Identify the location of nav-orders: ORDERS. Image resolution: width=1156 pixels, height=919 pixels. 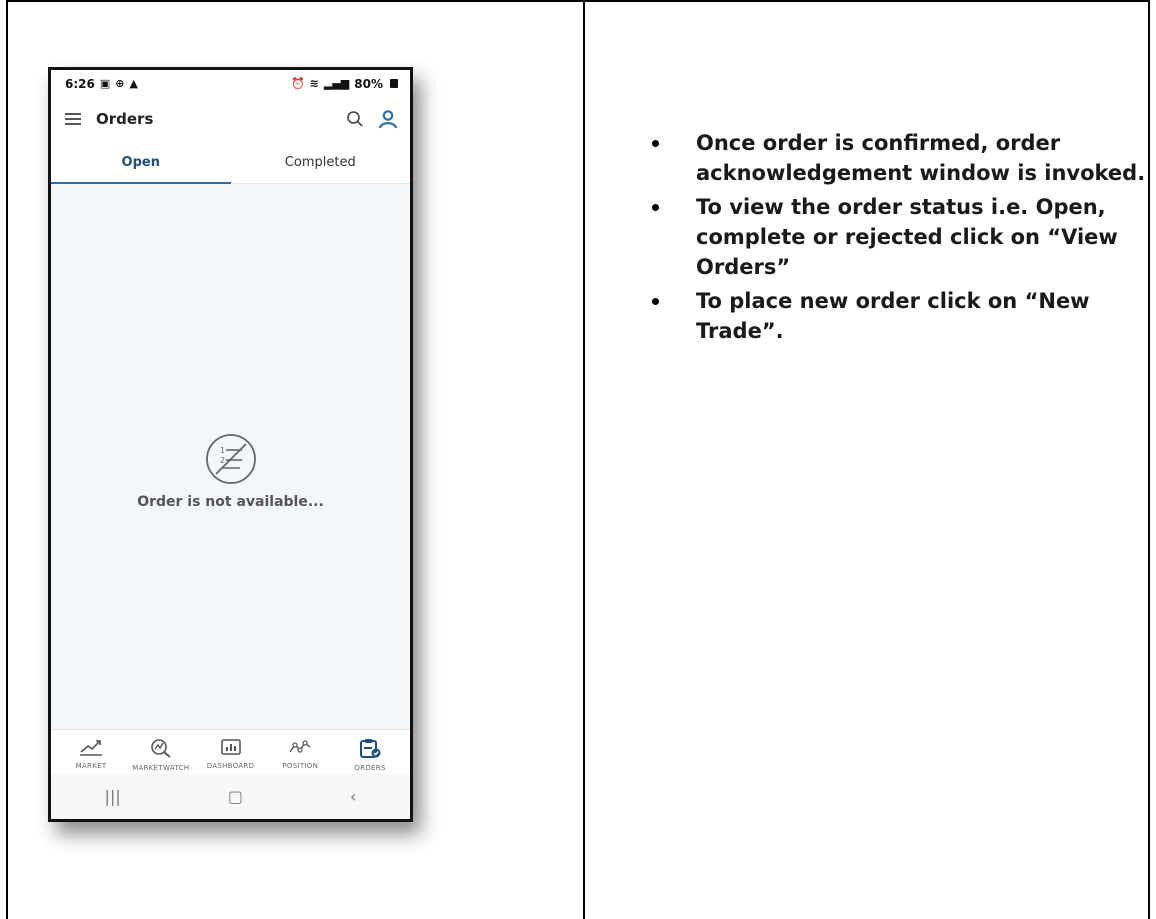
(370, 752).